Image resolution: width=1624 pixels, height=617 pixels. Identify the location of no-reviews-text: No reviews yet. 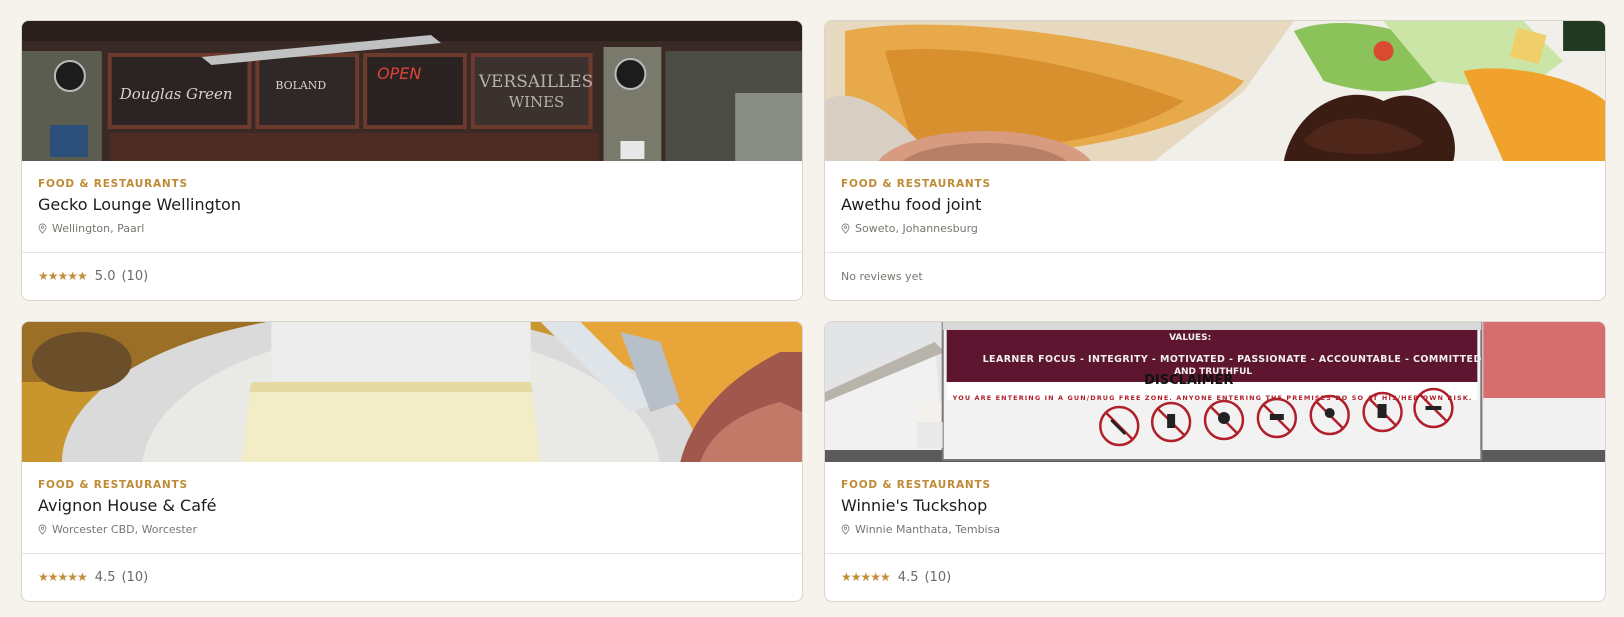
(882, 277).